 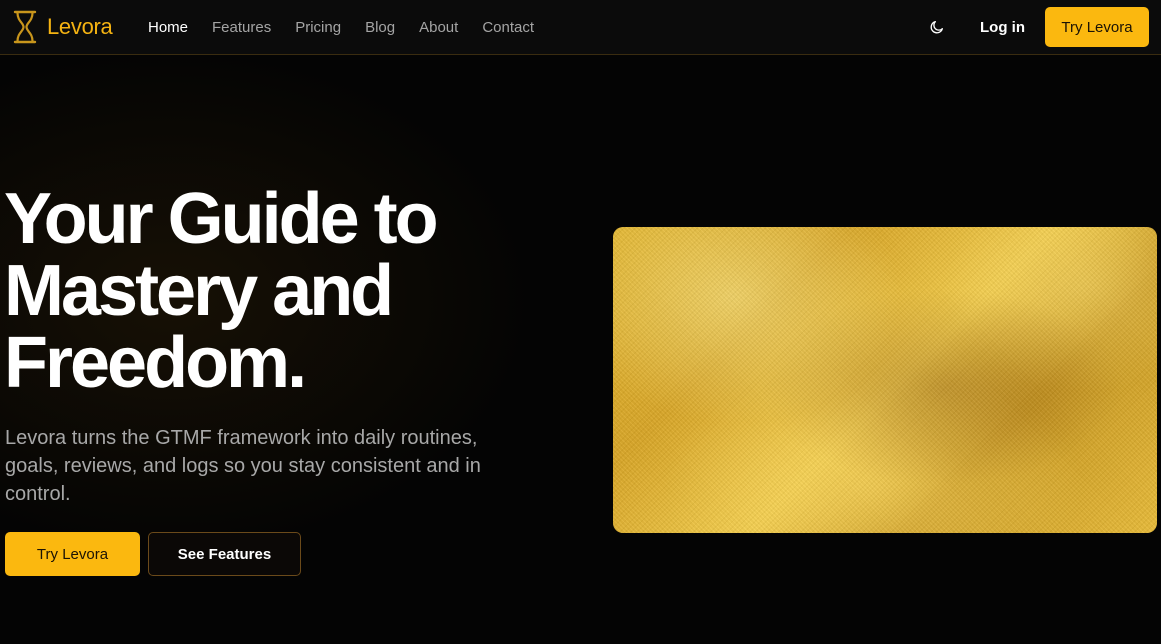 What do you see at coordinates (224, 554) in the screenshot?
I see `see-features-button: See Features` at bounding box center [224, 554].